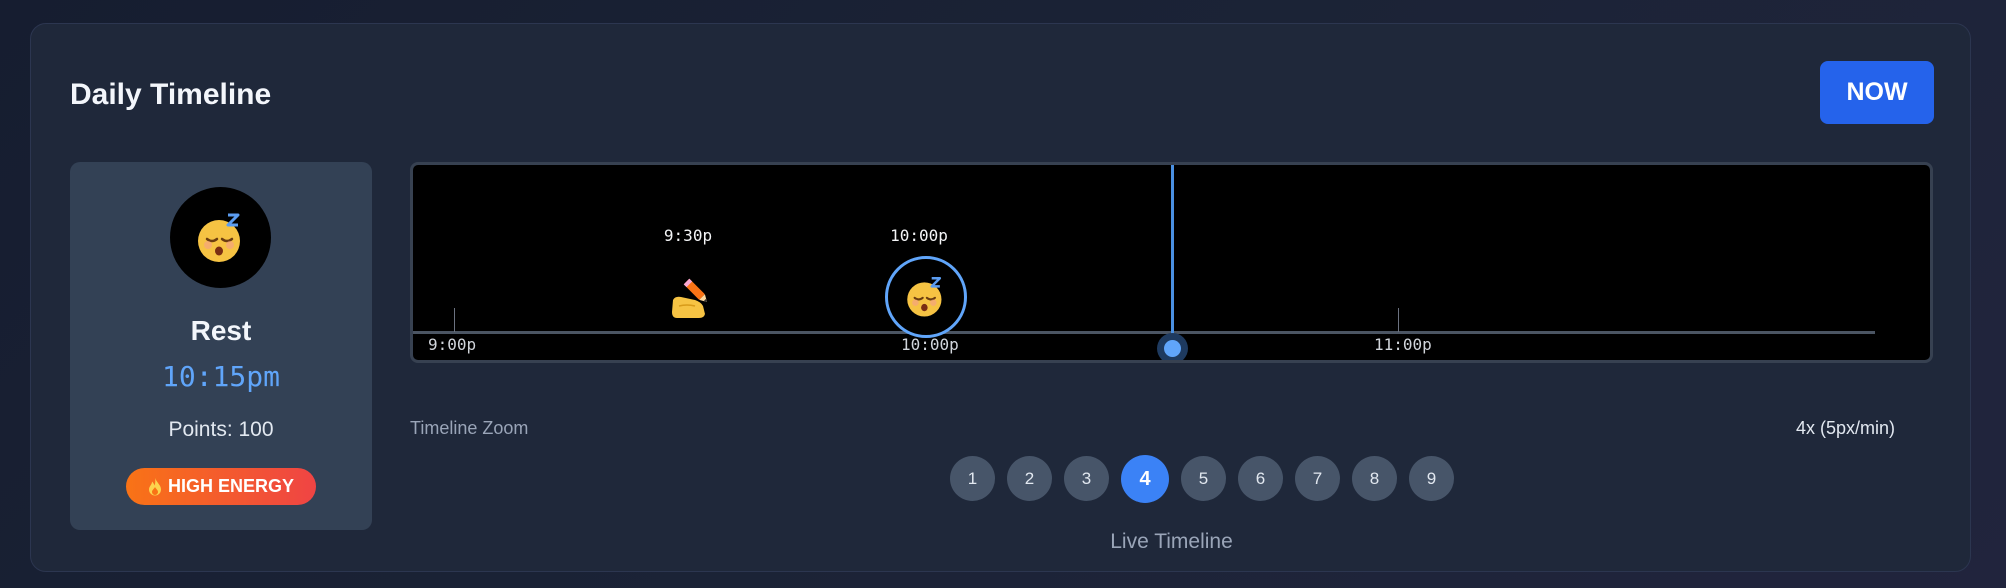 This screenshot has width=2006, height=588. I want to click on event-time-label: 9:30p, so click(688, 235).